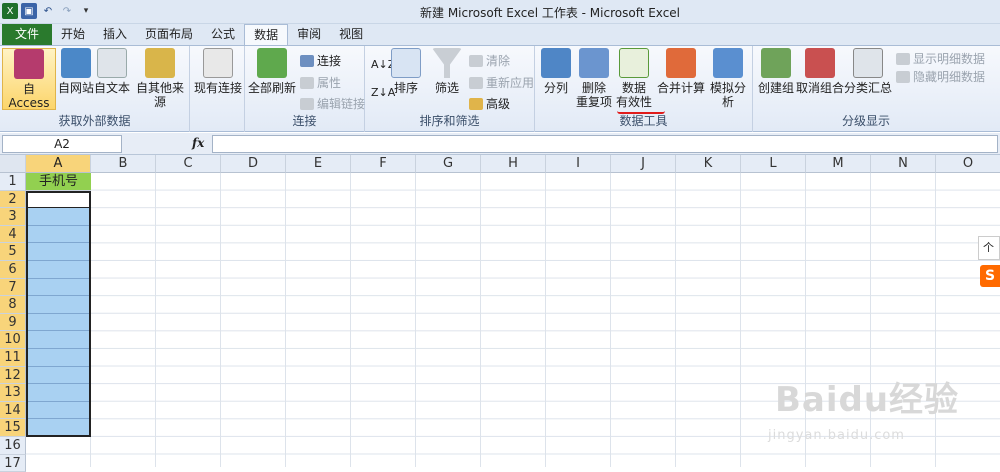 Image resolution: width=1000 pixels, height=472 pixels. Describe the element at coordinates (198, 143) in the screenshot. I see `fx-icon: fx` at that location.